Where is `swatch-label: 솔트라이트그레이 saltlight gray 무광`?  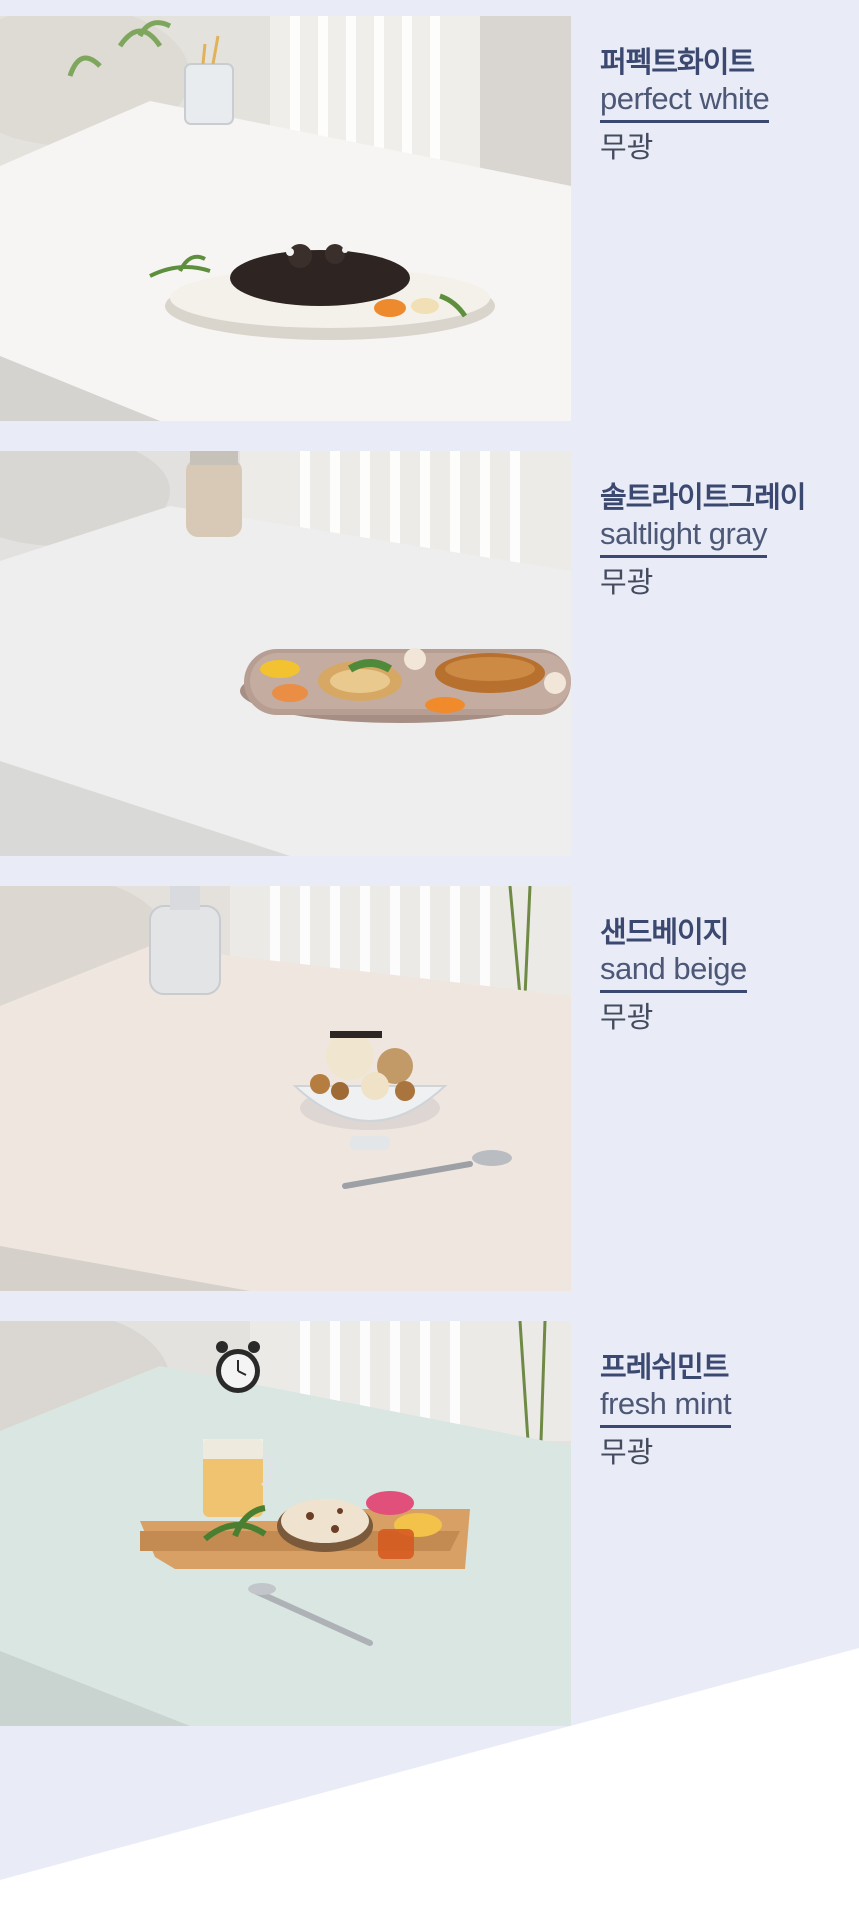 swatch-label: 솔트라이트그레이 saltlight gray 무광 is located at coordinates (703, 540).